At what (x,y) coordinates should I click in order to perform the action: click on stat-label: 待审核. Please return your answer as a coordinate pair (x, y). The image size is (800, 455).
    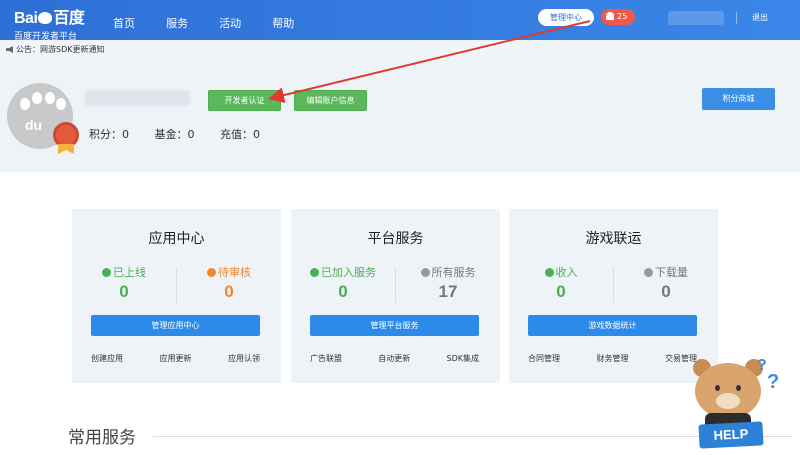
    Looking at the image, I should click on (234, 272).